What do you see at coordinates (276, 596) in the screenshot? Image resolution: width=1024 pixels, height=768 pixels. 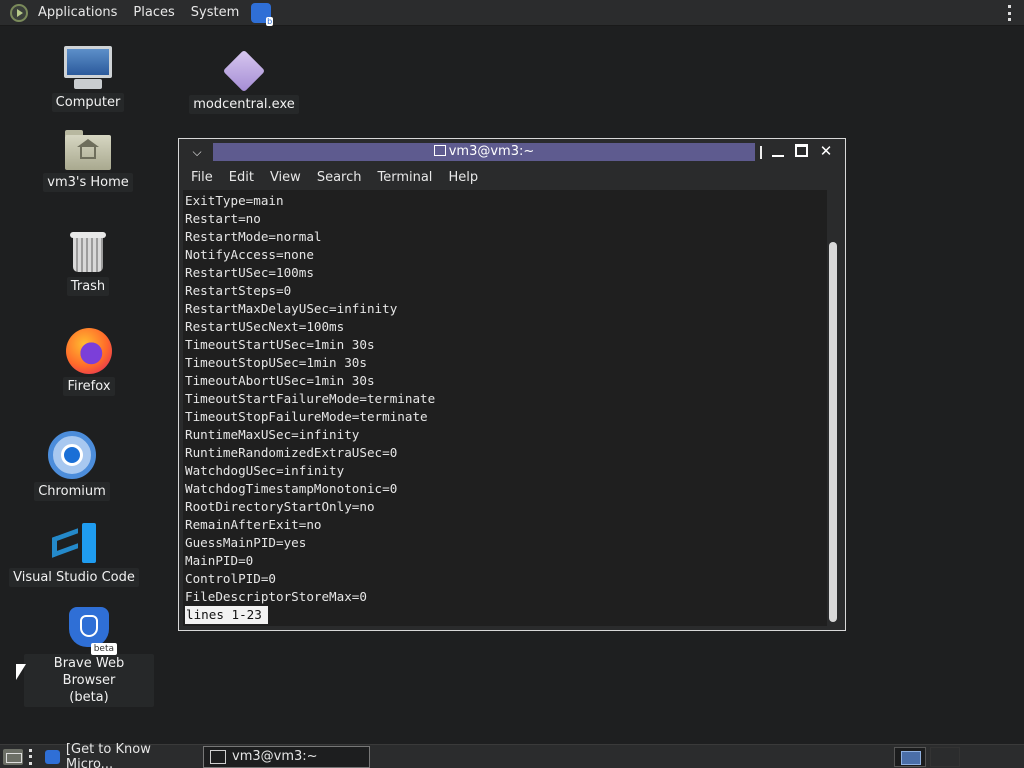 I see `terminal-line: FileDescriptorStoreMax=0` at bounding box center [276, 596].